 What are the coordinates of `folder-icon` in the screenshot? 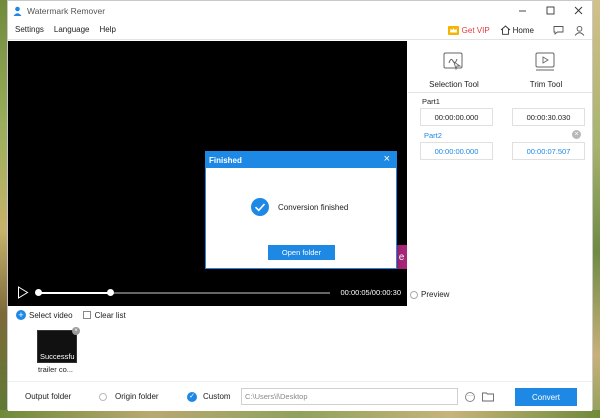 It's located at (488, 396).